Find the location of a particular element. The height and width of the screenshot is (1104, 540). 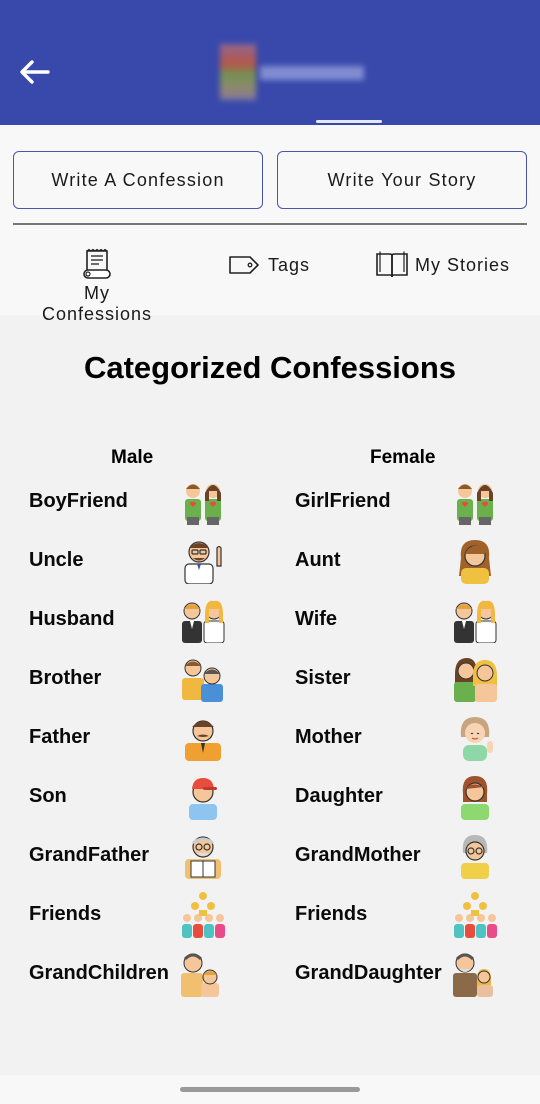

write-confession-button: Write A Confession is located at coordinates (138, 180).